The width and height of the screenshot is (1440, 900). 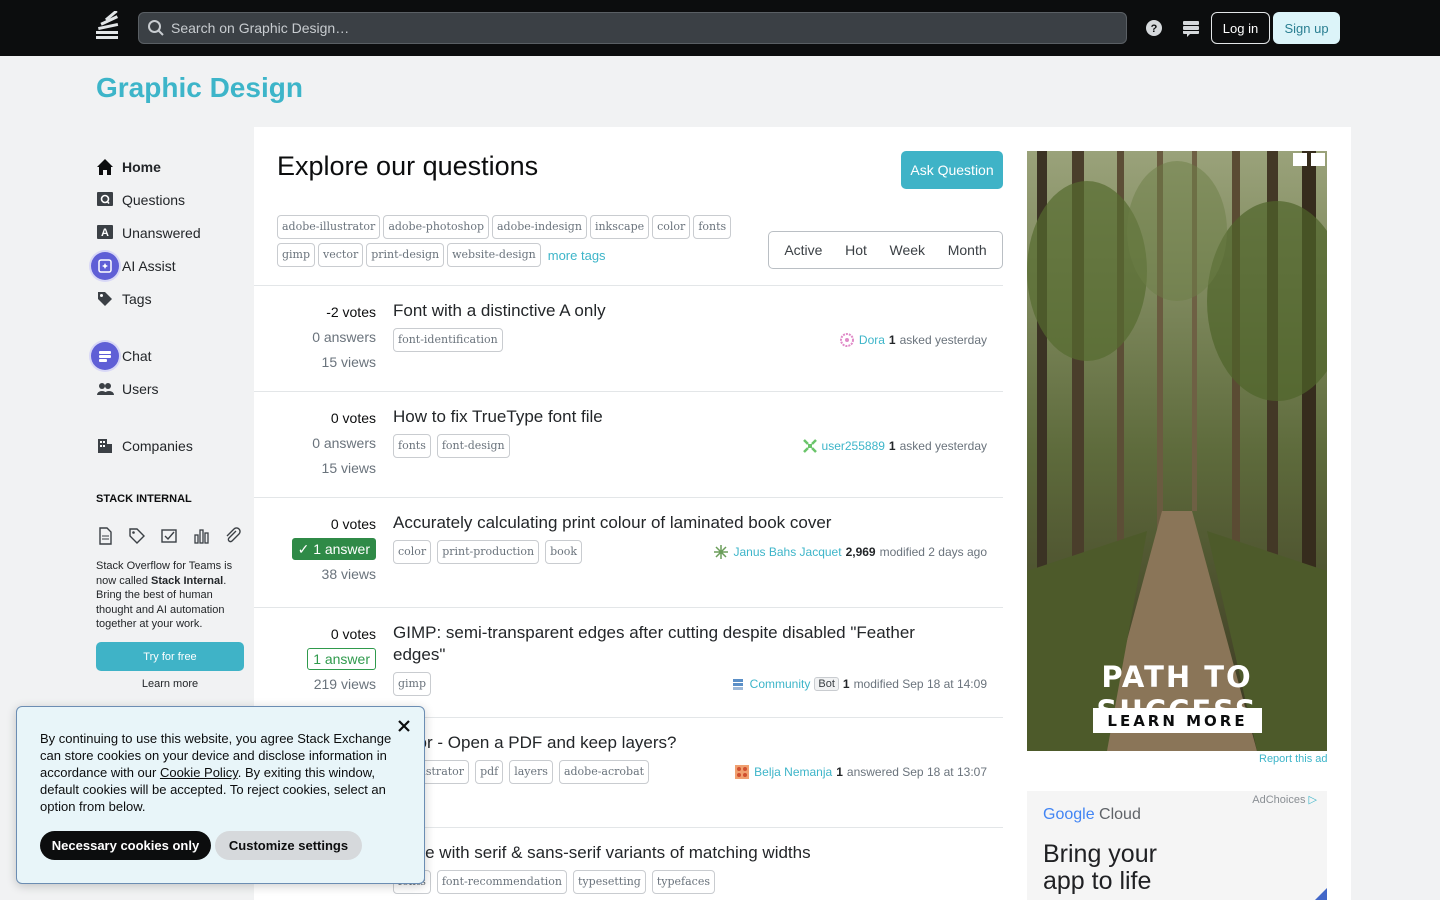 I want to click on tag-link: website-design, so click(x=494, y=255).